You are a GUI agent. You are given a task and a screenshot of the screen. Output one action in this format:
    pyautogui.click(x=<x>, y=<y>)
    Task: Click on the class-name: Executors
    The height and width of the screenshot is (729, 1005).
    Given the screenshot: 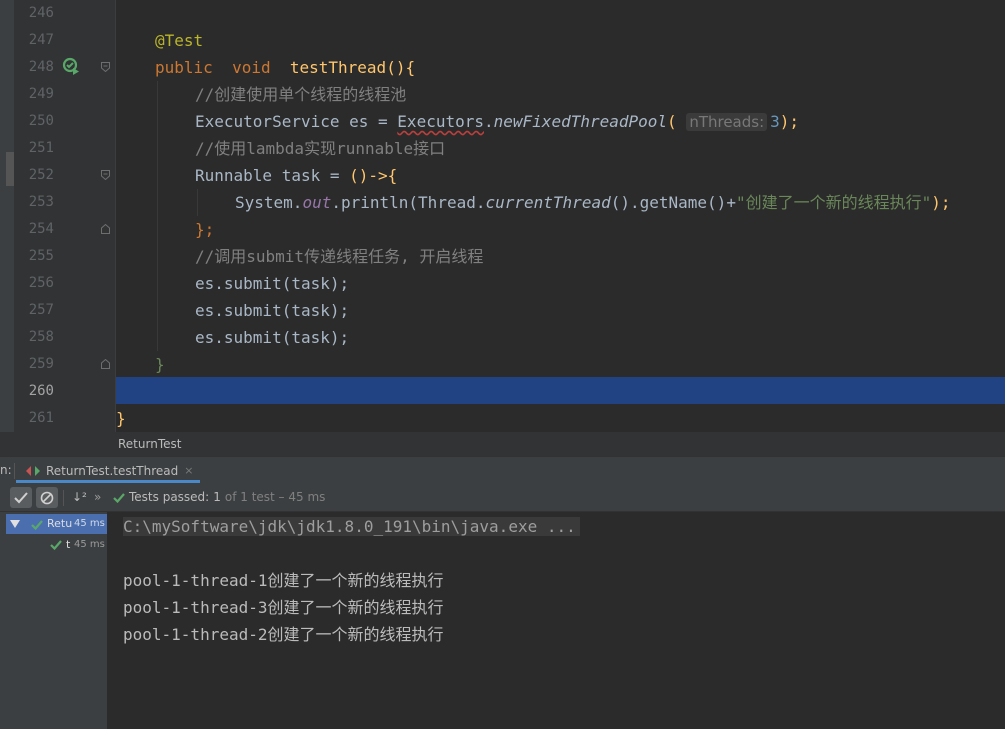 What is the action you would take?
    pyautogui.click(x=440, y=121)
    